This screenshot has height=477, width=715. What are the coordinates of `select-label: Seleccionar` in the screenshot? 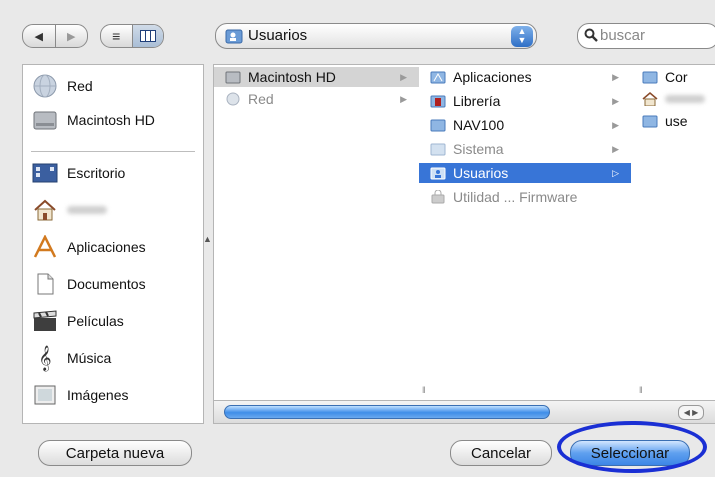 It's located at (630, 453).